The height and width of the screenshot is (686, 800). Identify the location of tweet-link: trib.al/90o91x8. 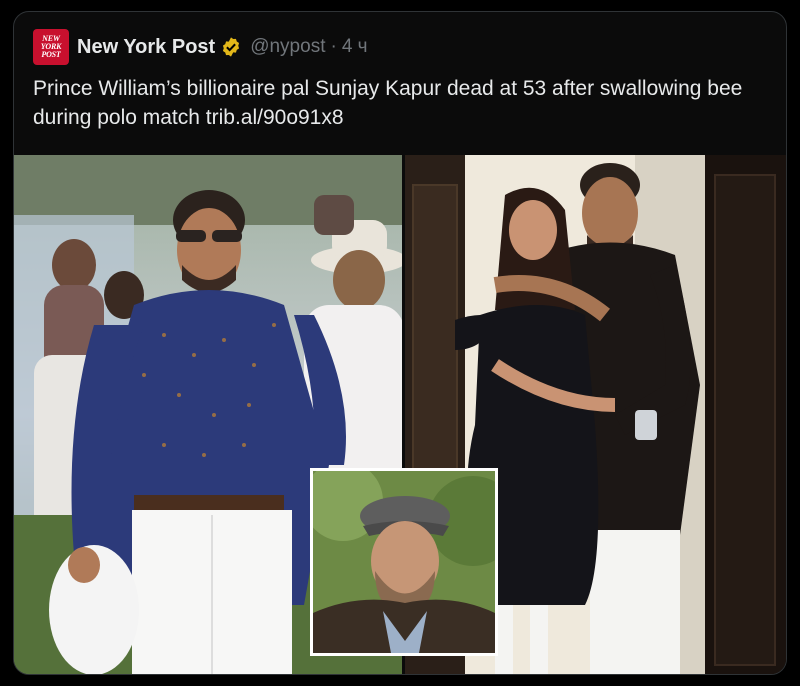
(275, 117).